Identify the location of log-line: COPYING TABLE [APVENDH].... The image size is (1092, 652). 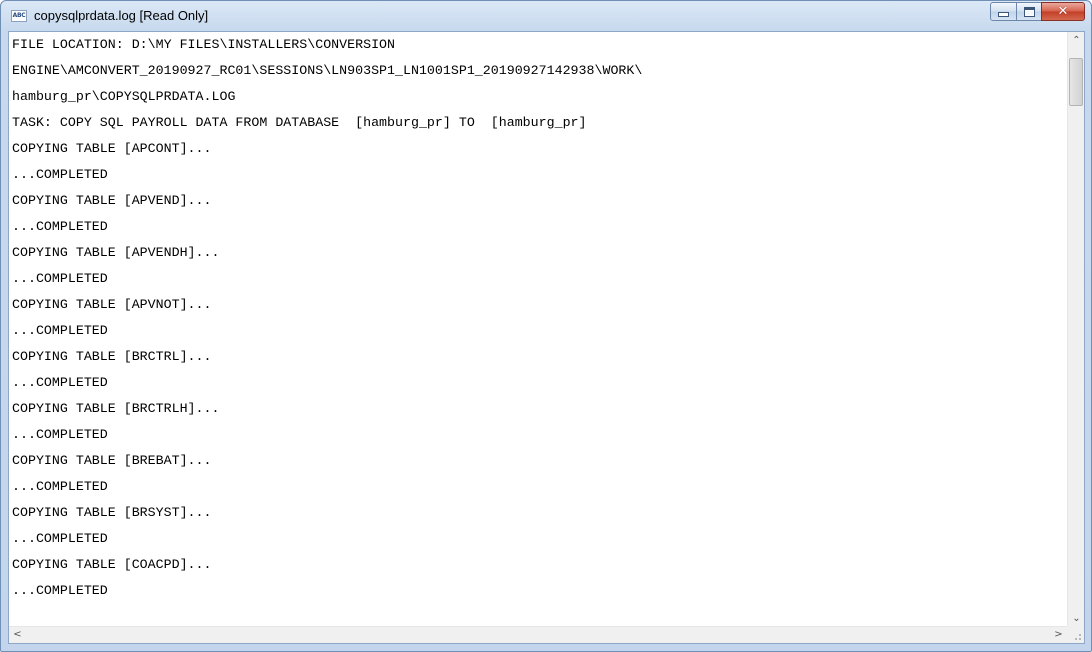
(116, 252).